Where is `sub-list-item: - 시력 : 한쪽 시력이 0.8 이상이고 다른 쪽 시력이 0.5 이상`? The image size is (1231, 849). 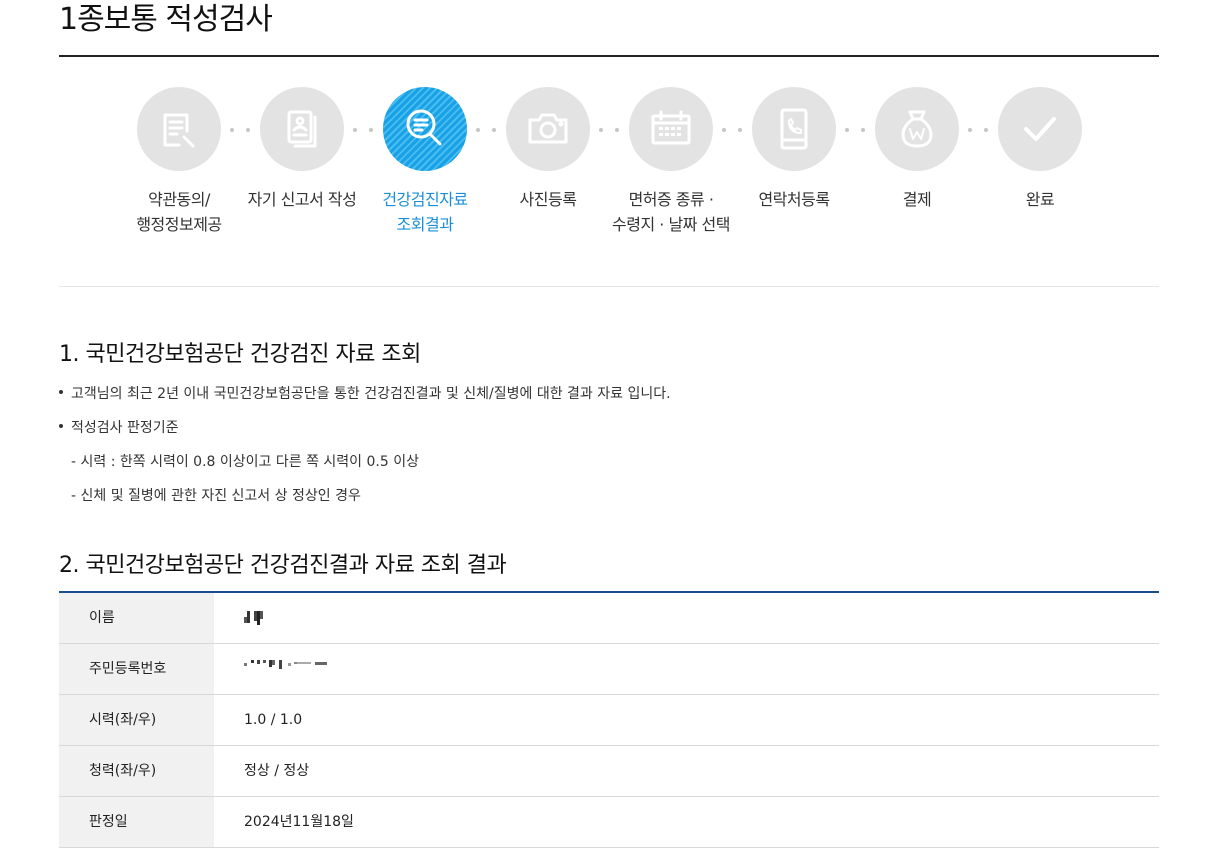
sub-list-item: - 시력 : 한쪽 시력이 0.8 이상이고 다른 쪽 시력이 0.5 이상 is located at coordinates (245, 462).